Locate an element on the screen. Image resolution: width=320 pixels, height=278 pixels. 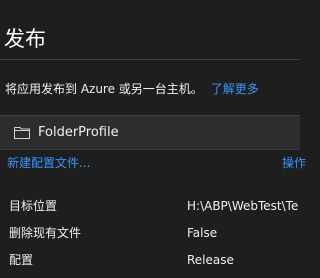
delete-existing-files-label: 删除现有文件 is located at coordinates (45, 233).